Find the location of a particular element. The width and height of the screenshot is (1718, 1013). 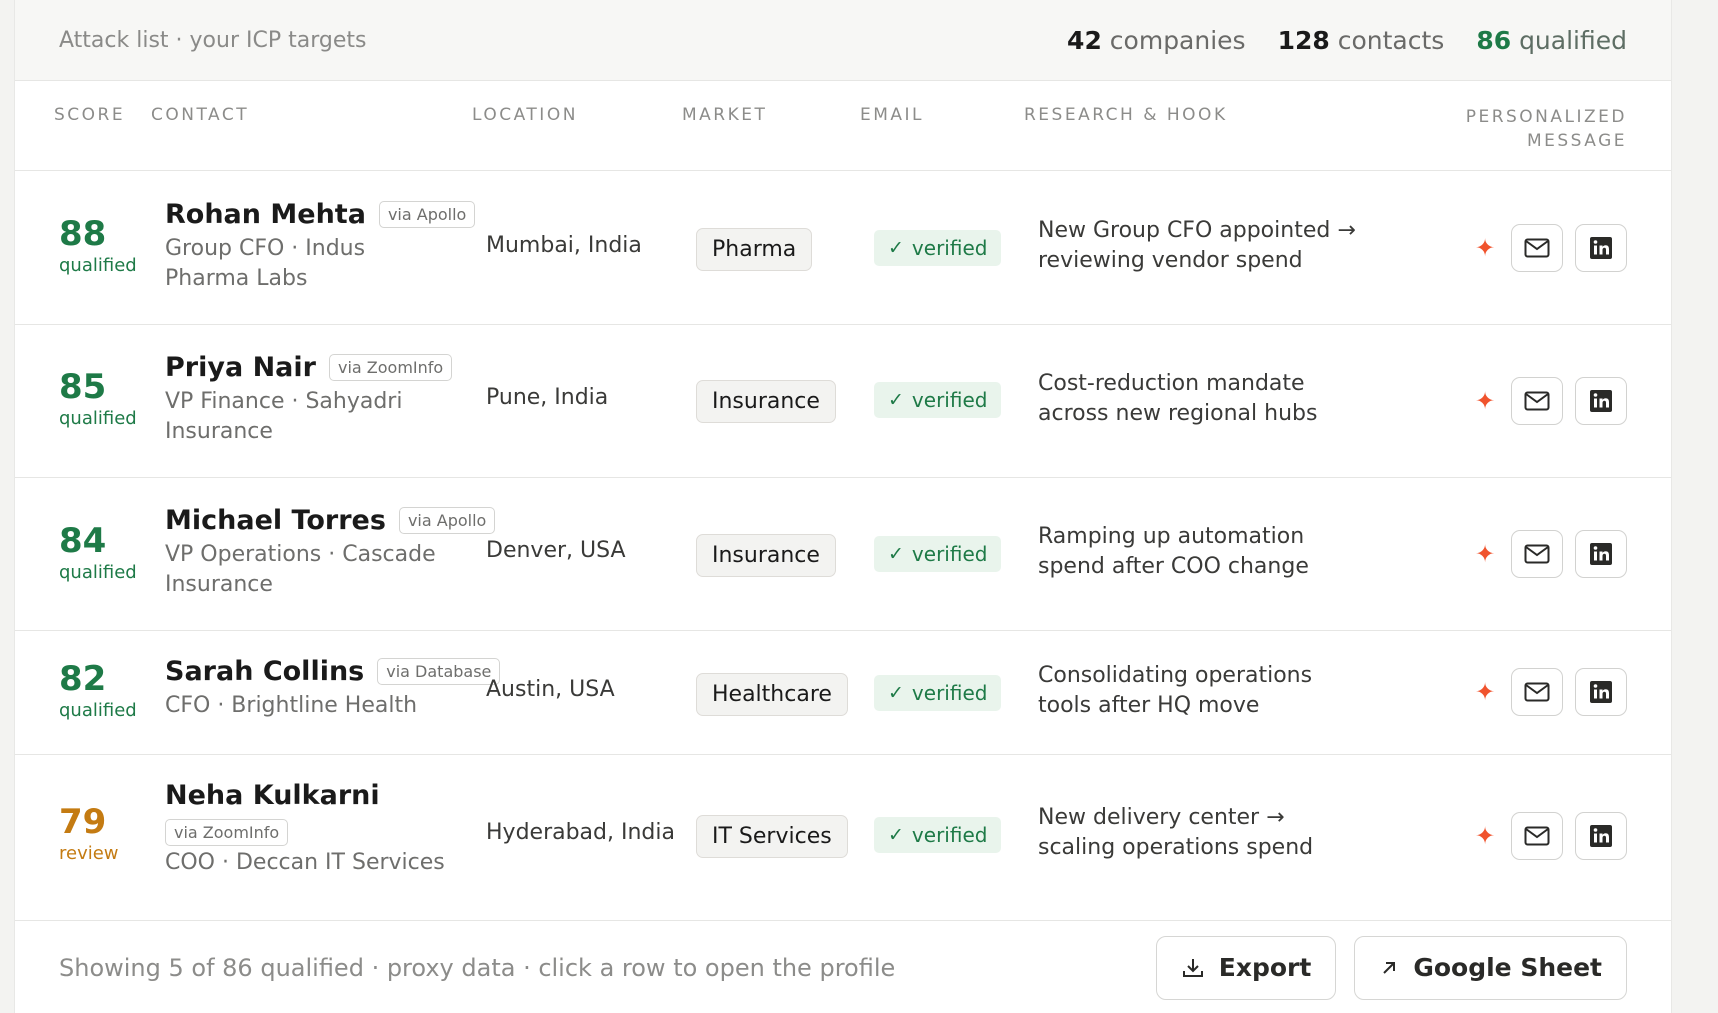

contacts-count: 128 is located at coordinates (1303, 40).